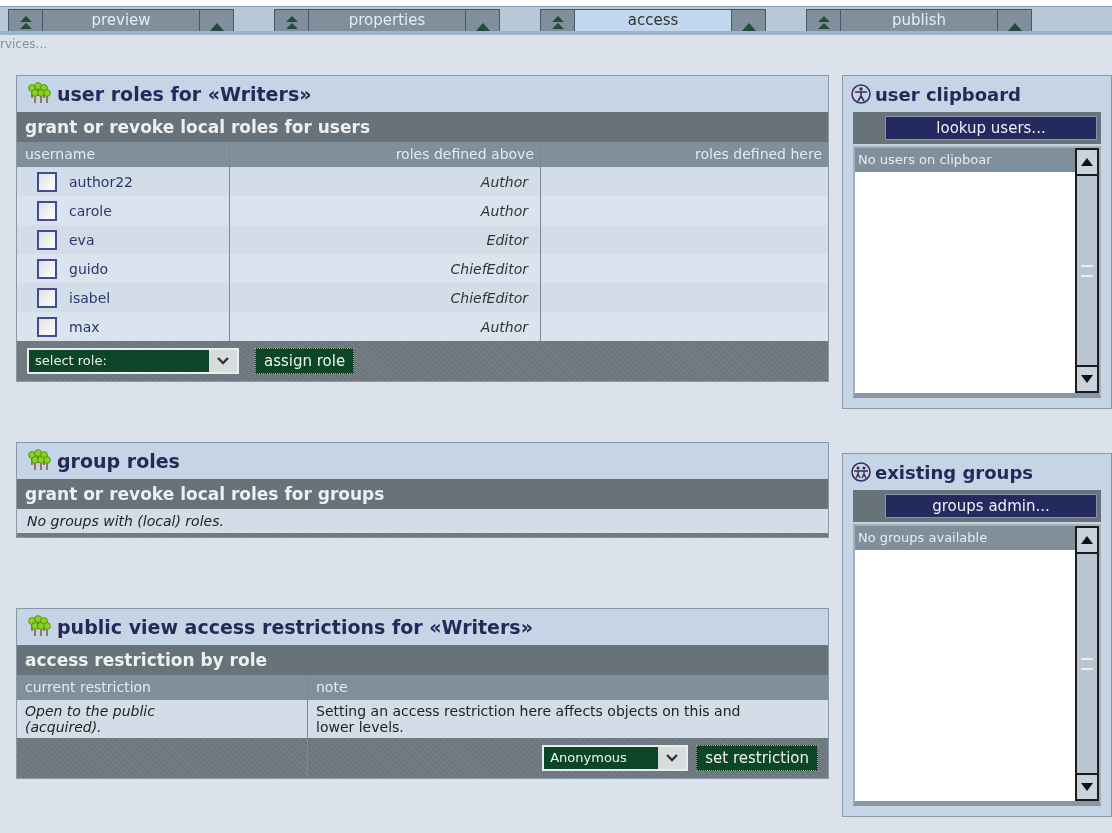  Describe the element at coordinates (861, 94) in the screenshot. I see `person-icon` at that location.